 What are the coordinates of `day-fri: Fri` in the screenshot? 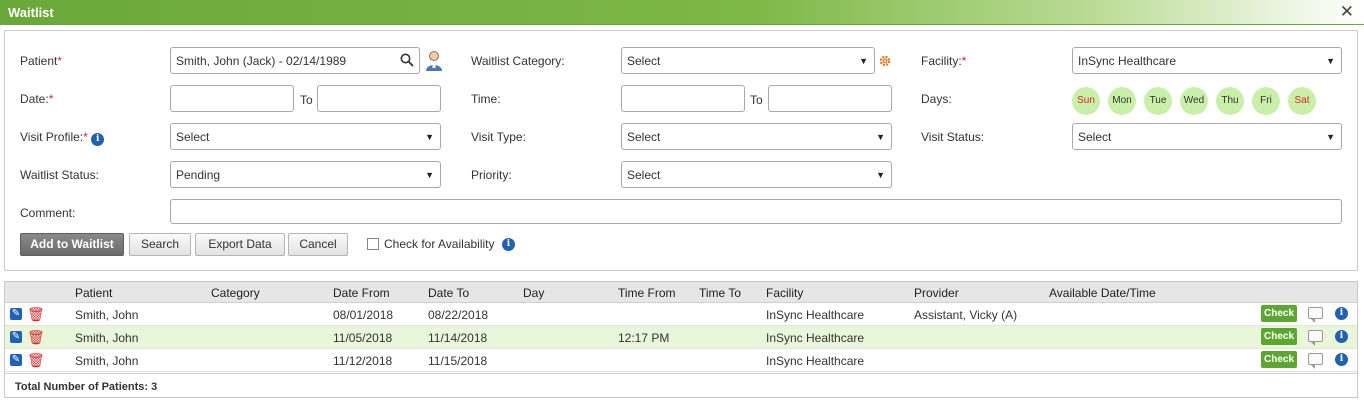 It's located at (1266, 101).